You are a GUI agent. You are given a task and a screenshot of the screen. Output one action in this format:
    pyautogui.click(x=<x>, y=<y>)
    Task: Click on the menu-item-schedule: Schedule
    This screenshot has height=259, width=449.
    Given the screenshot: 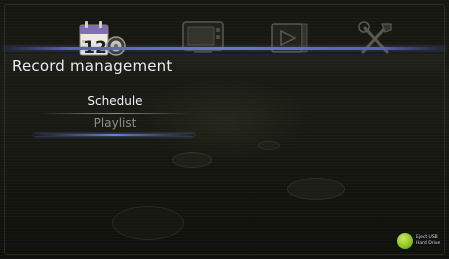 What is the action you would take?
    pyautogui.click(x=115, y=104)
    